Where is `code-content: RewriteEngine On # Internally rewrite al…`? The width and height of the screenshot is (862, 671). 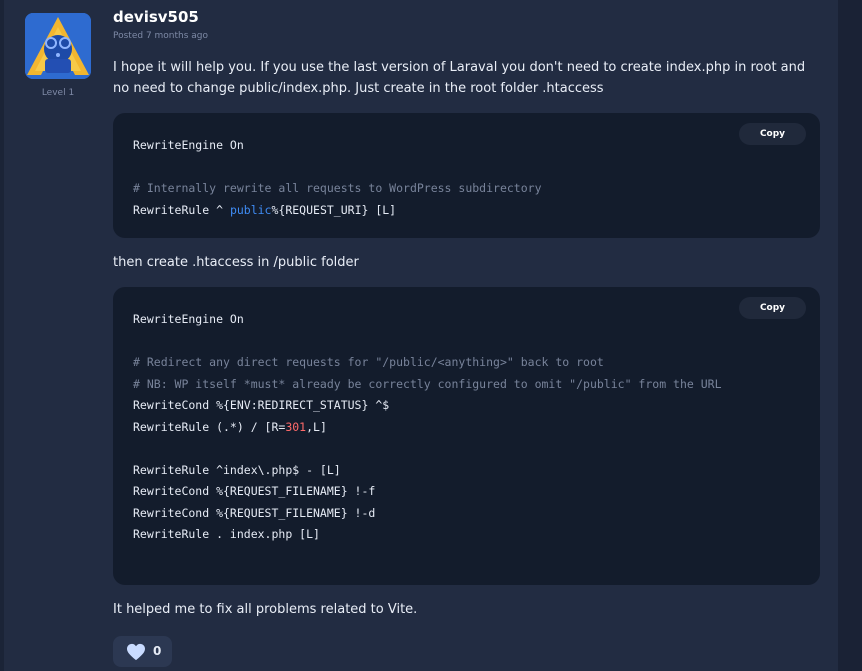
code-content: RewriteEngine On # Internally rewrite al… is located at coordinates (337, 178).